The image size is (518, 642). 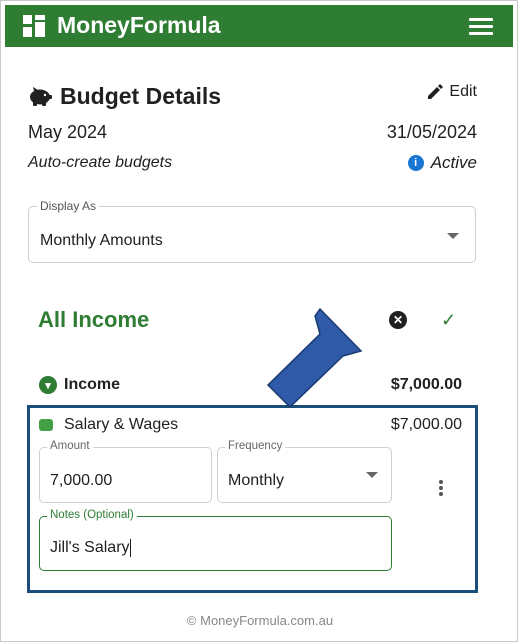 I want to click on edit-button: Edit, so click(x=452, y=92).